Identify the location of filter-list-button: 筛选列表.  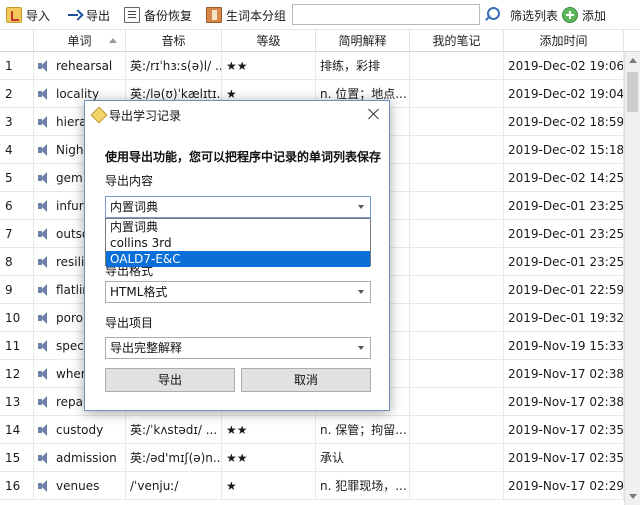
(534, 15).